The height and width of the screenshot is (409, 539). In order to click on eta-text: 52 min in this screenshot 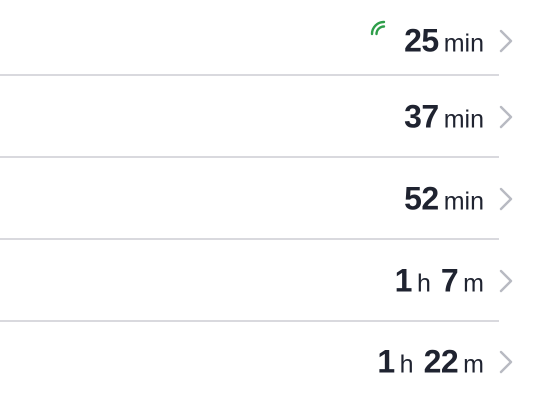, I will do `click(444, 199)`.